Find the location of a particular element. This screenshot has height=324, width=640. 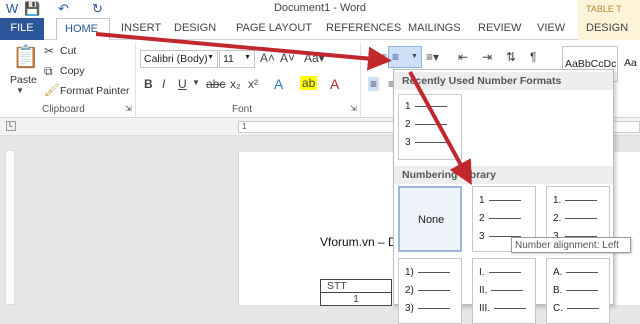

tab-file: FILE is located at coordinates (22, 29).